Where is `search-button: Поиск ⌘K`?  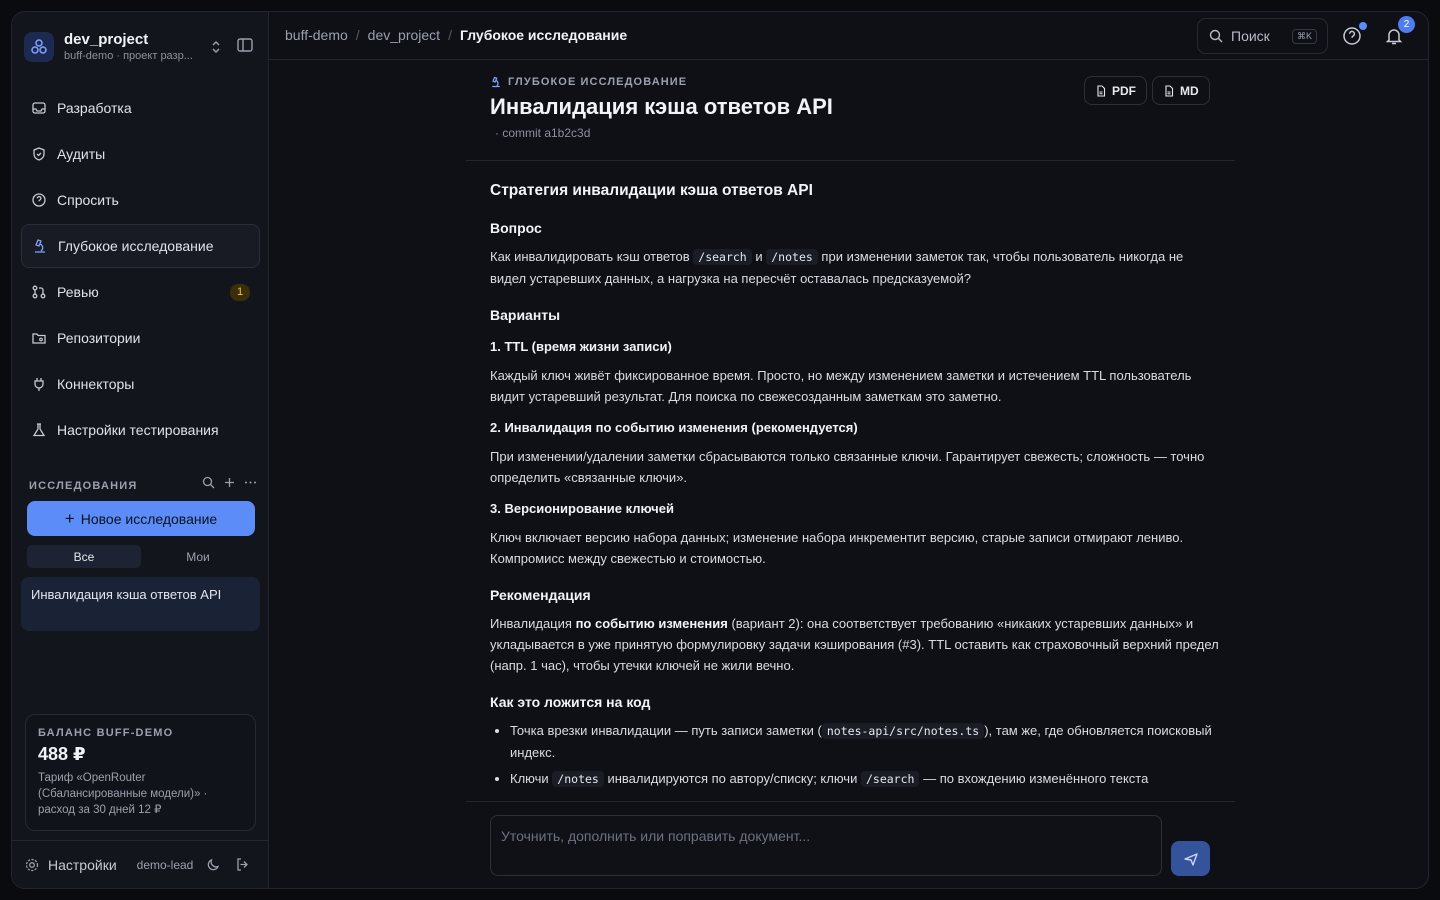 search-button: Поиск ⌘K is located at coordinates (1262, 36).